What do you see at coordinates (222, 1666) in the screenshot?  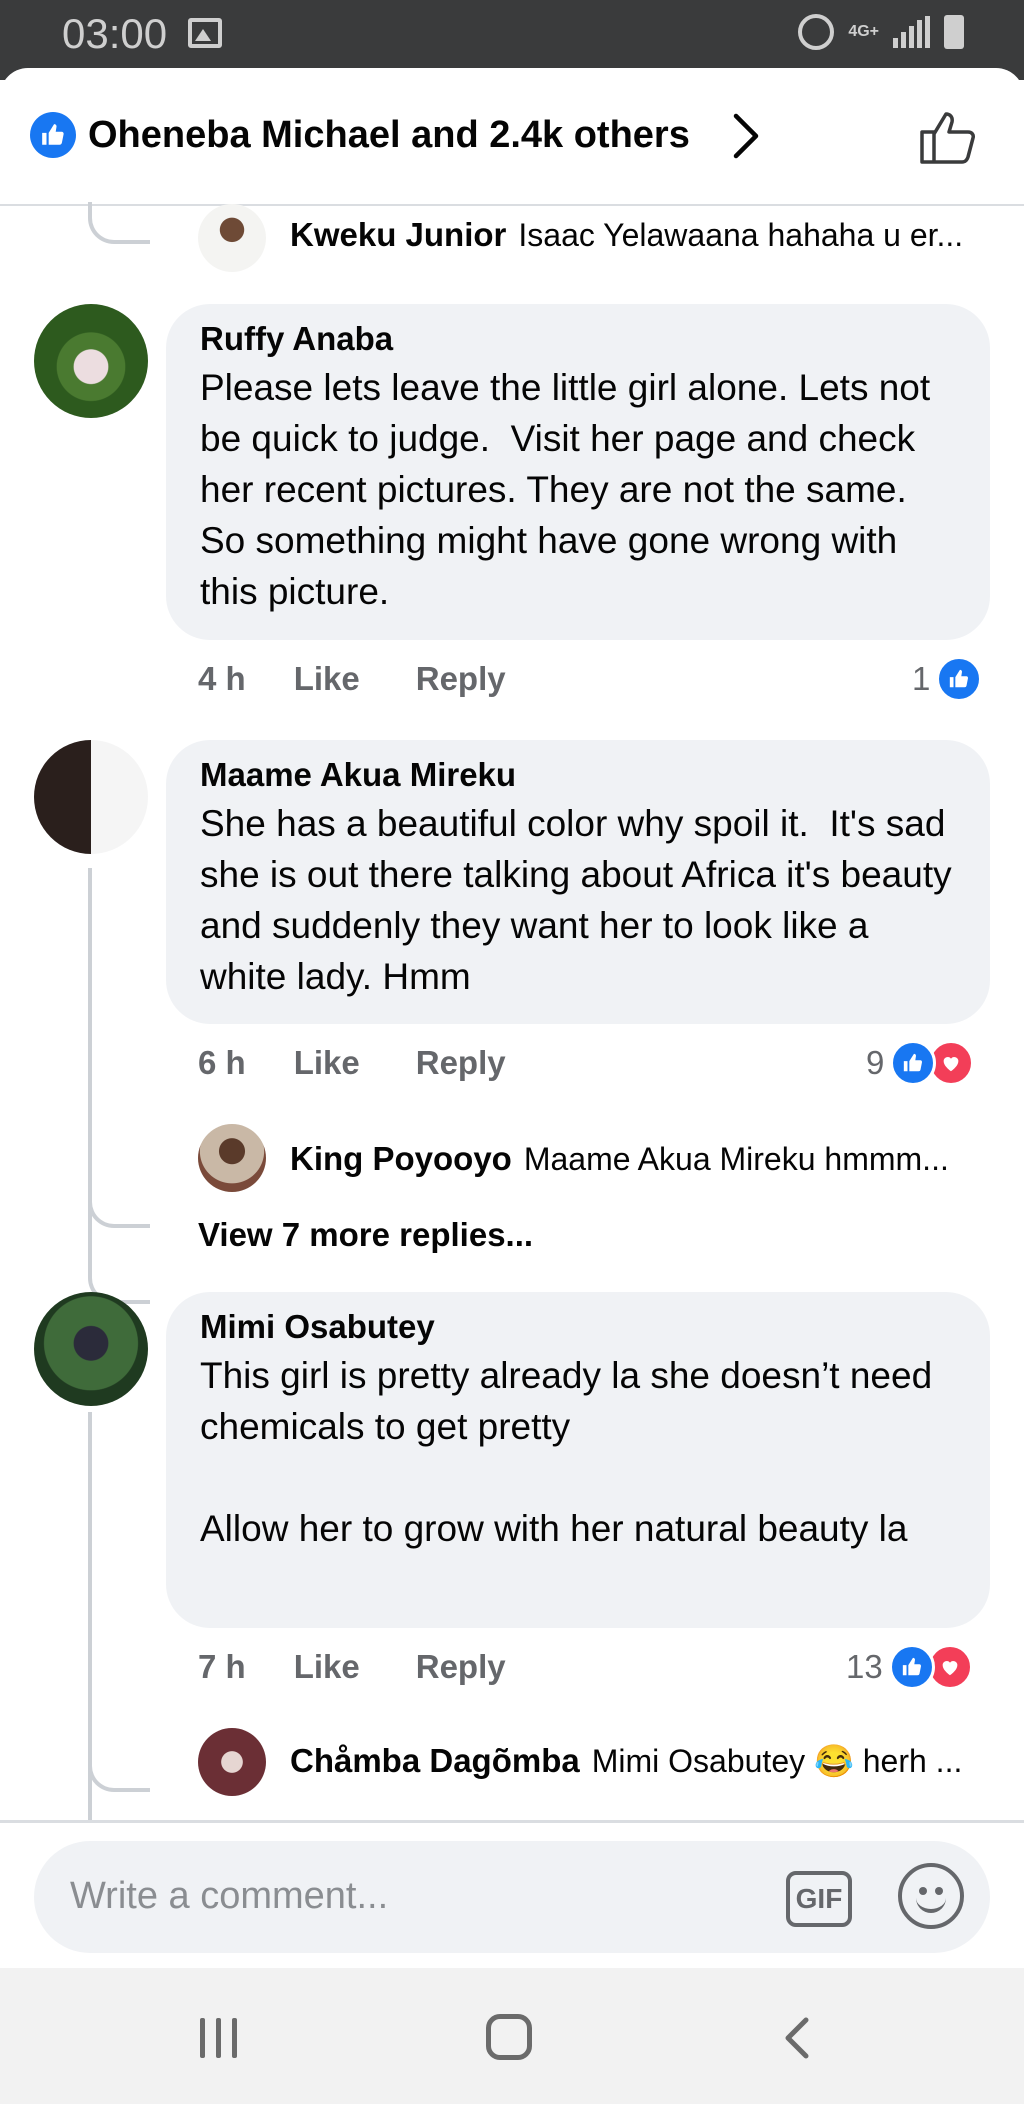 I see `comment-time: 7 h` at bounding box center [222, 1666].